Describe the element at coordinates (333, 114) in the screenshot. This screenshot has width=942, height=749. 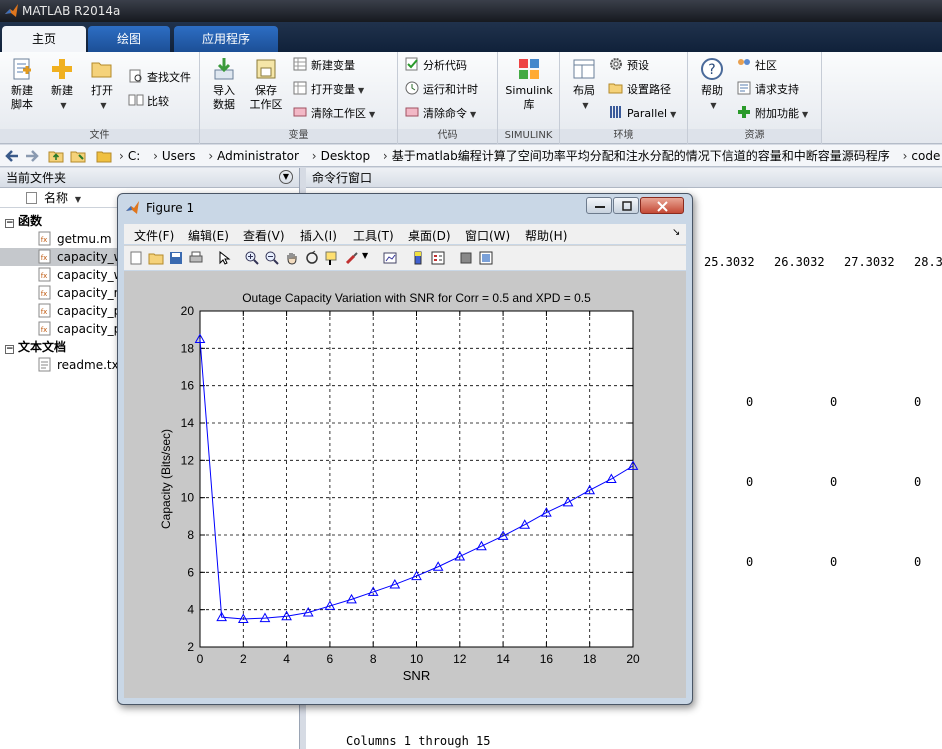
I see `clear-workspace-button: 清除工作区 ▼` at that location.